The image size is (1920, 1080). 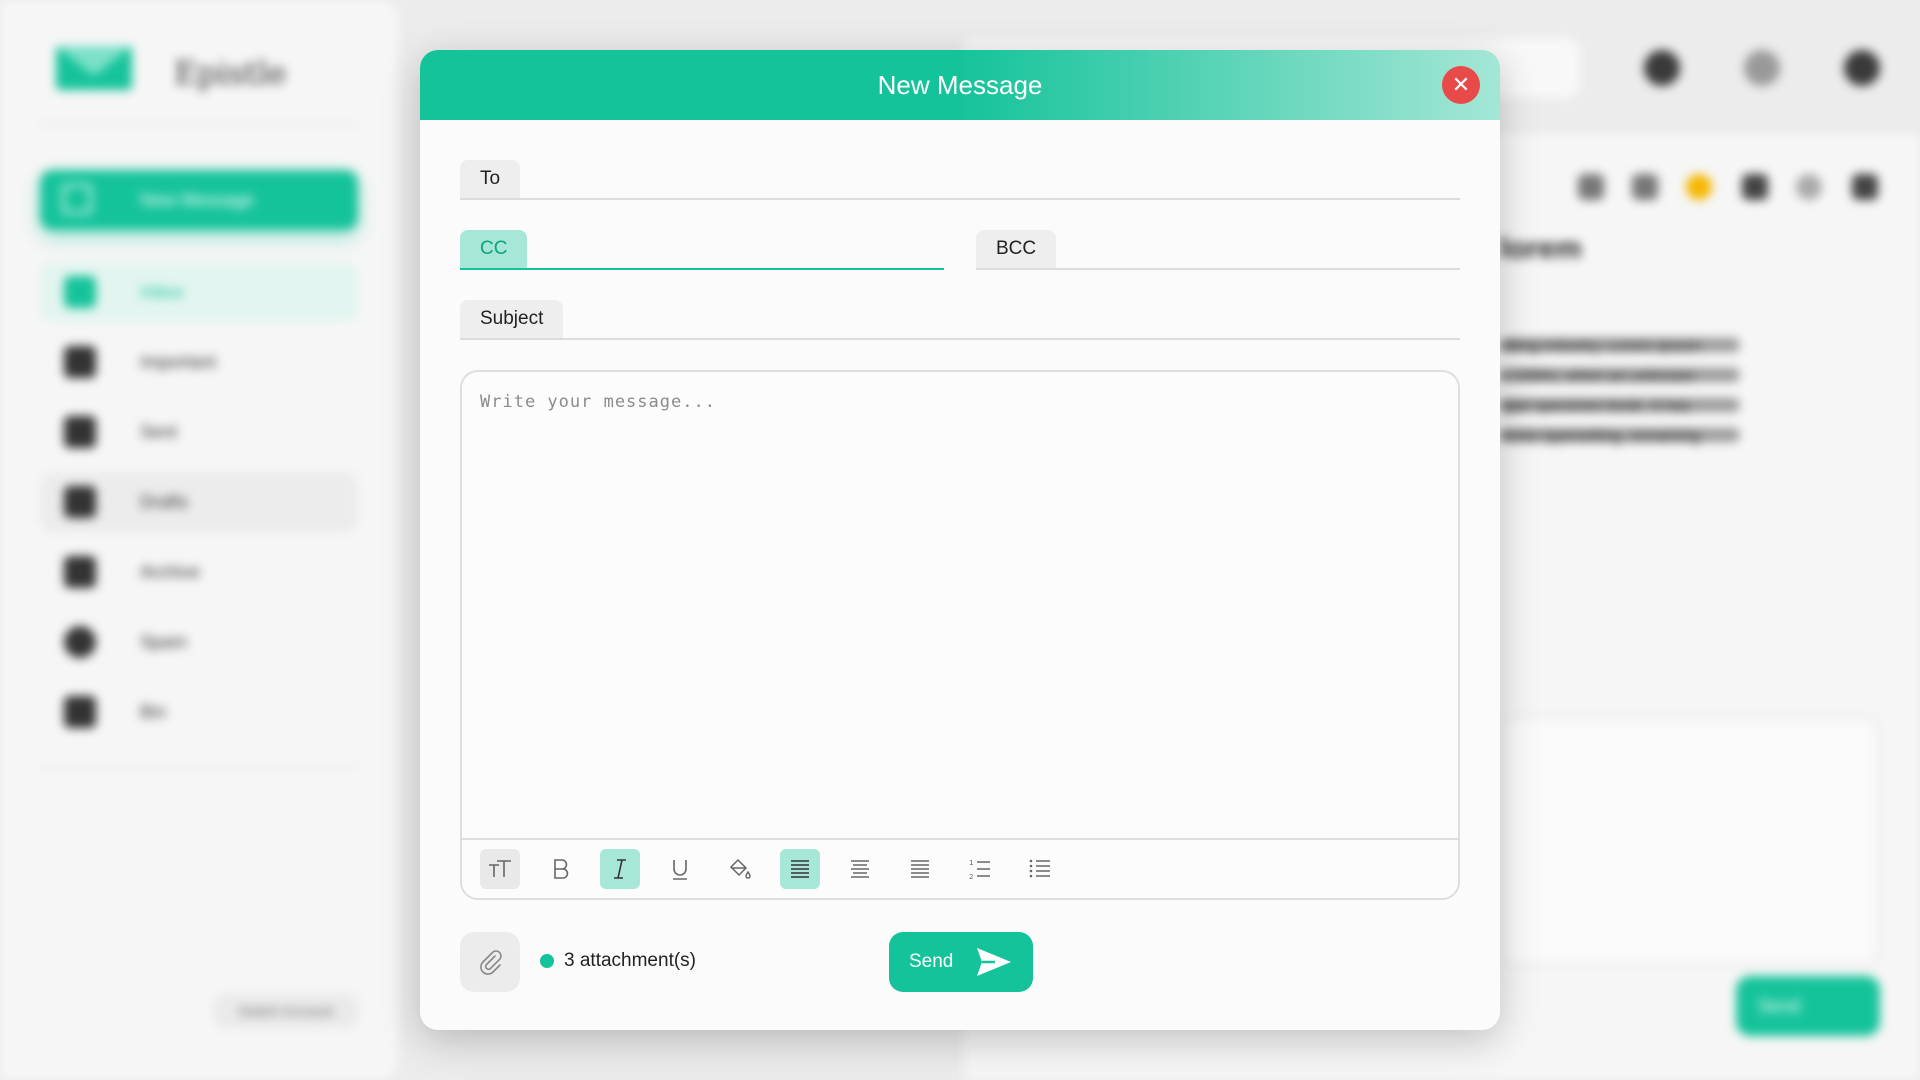 I want to click on text-size-icon, so click(x=500, y=868).